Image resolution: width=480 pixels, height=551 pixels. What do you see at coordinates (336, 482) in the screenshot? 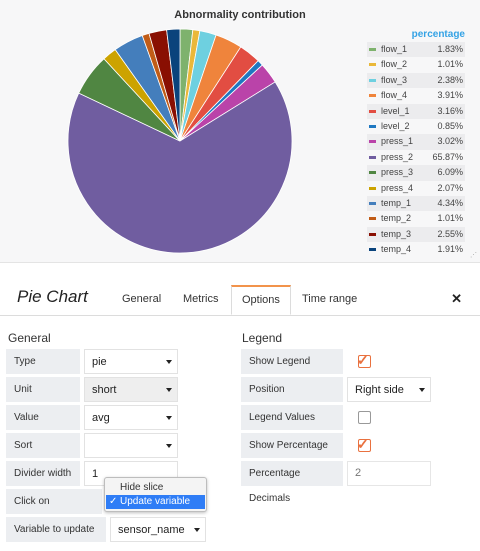
I see `percentage-decimals-row: Percentage Decimals` at bounding box center [336, 482].